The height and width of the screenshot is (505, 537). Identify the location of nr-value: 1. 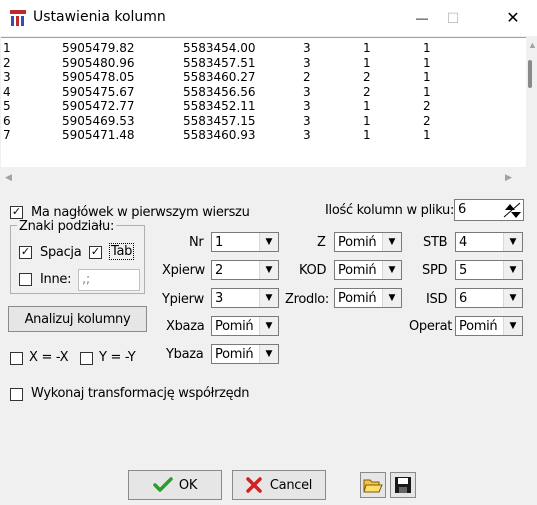
(219, 242).